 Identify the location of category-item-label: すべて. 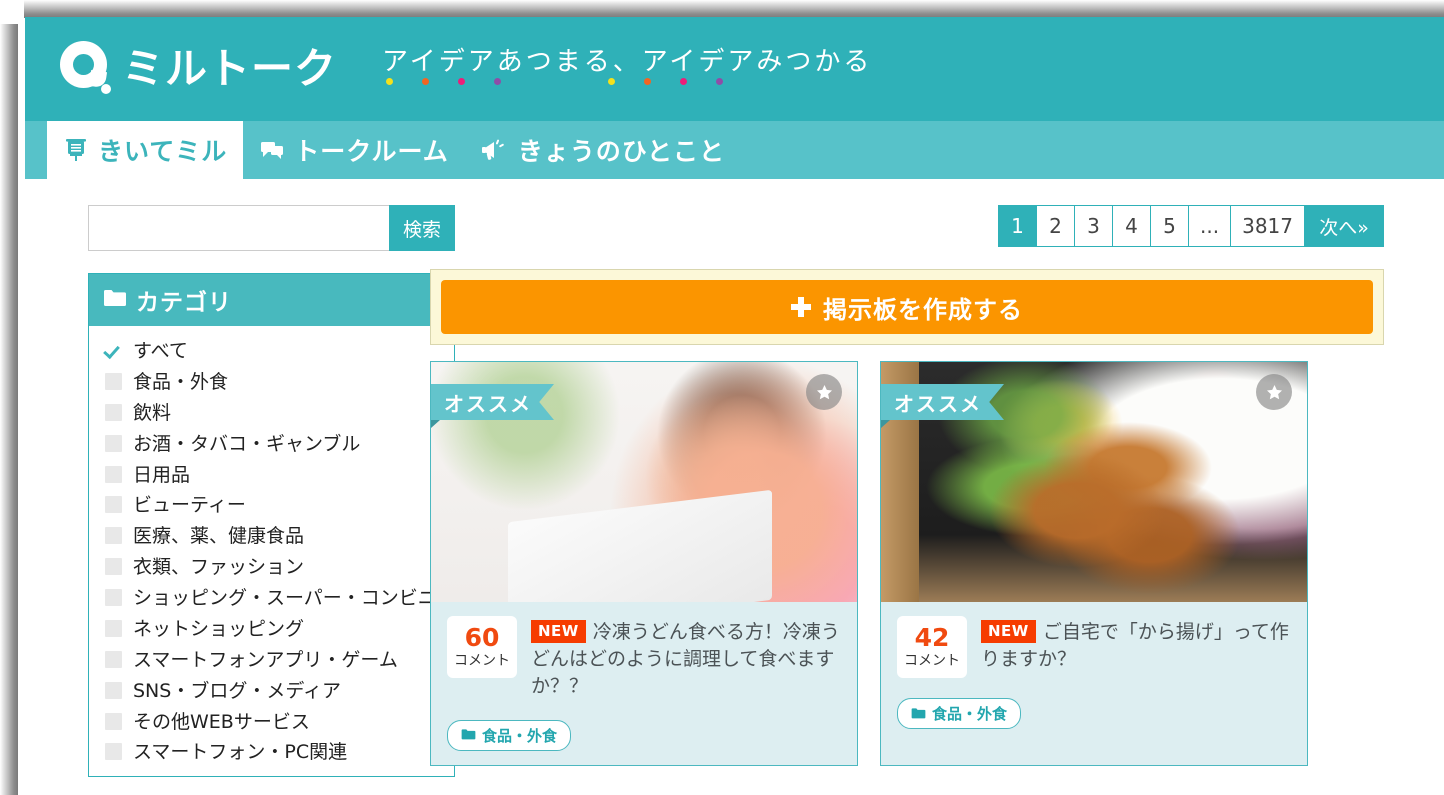
(160, 351).